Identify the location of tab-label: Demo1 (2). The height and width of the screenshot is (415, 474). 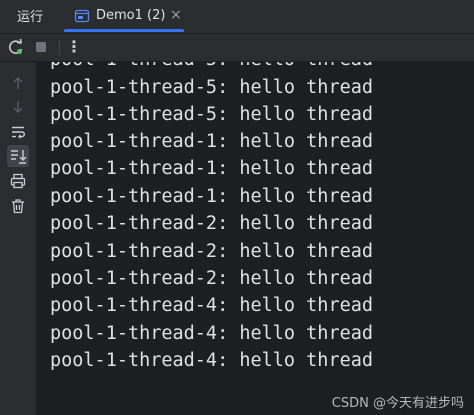
(131, 15).